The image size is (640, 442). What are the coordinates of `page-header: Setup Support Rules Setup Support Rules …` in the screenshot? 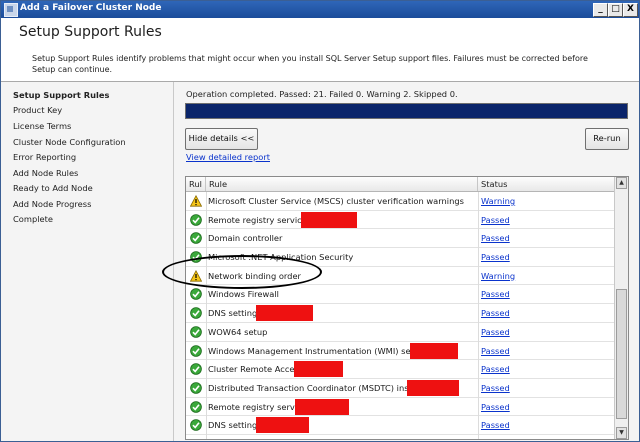 It's located at (320, 50).